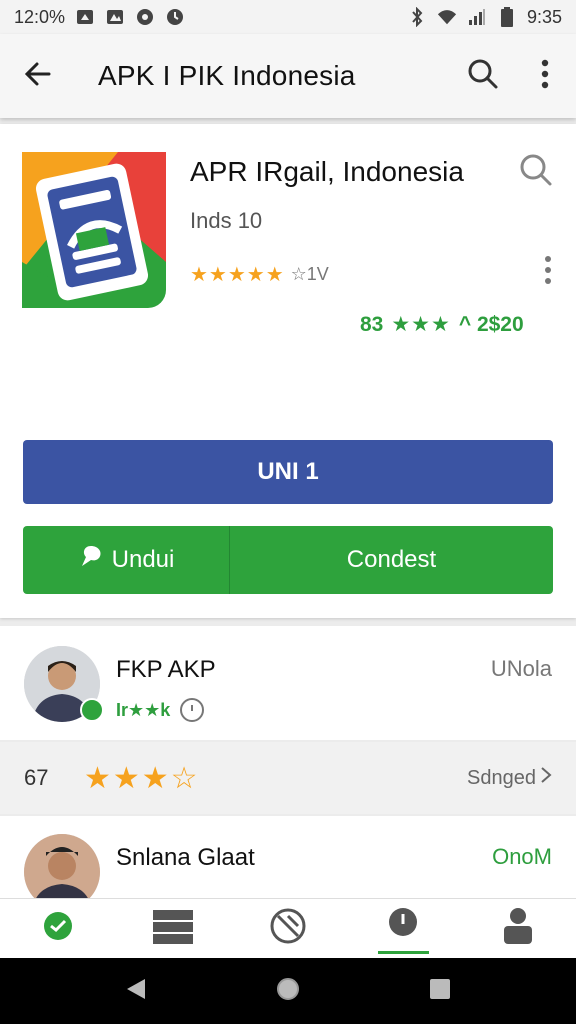 This screenshot has width=576, height=1024. What do you see at coordinates (40, 16) in the screenshot?
I see `status-time-left: 12:0%` at bounding box center [40, 16].